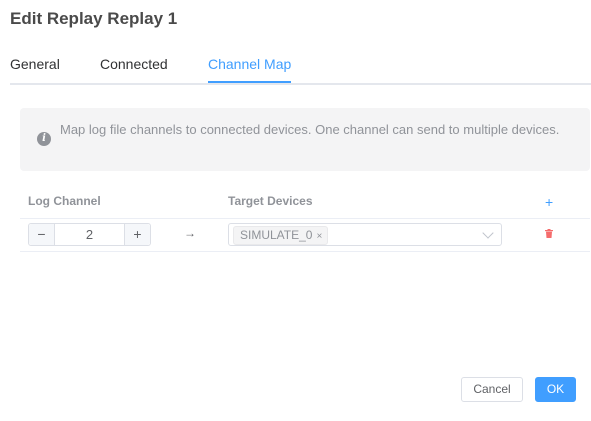 This screenshot has width=591, height=421. Describe the element at coordinates (492, 389) in the screenshot. I see `cancel-button: Cancel` at that location.